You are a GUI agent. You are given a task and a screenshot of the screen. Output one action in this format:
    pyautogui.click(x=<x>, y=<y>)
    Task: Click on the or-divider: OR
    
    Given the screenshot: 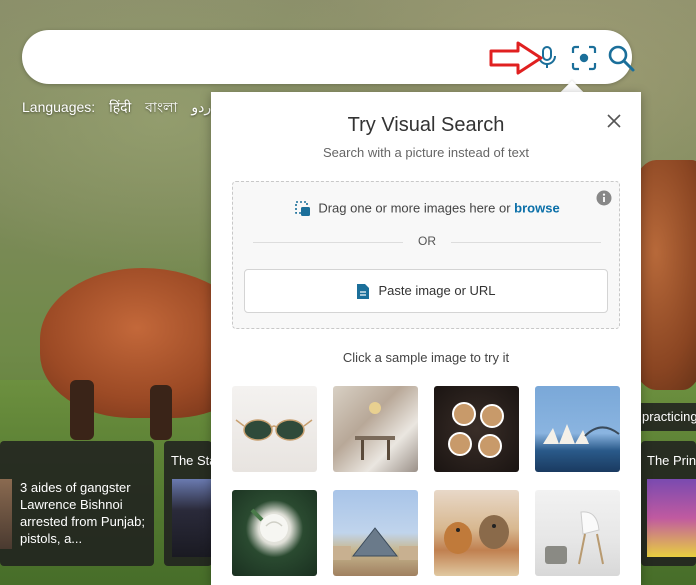 What is the action you would take?
    pyautogui.click(x=427, y=242)
    